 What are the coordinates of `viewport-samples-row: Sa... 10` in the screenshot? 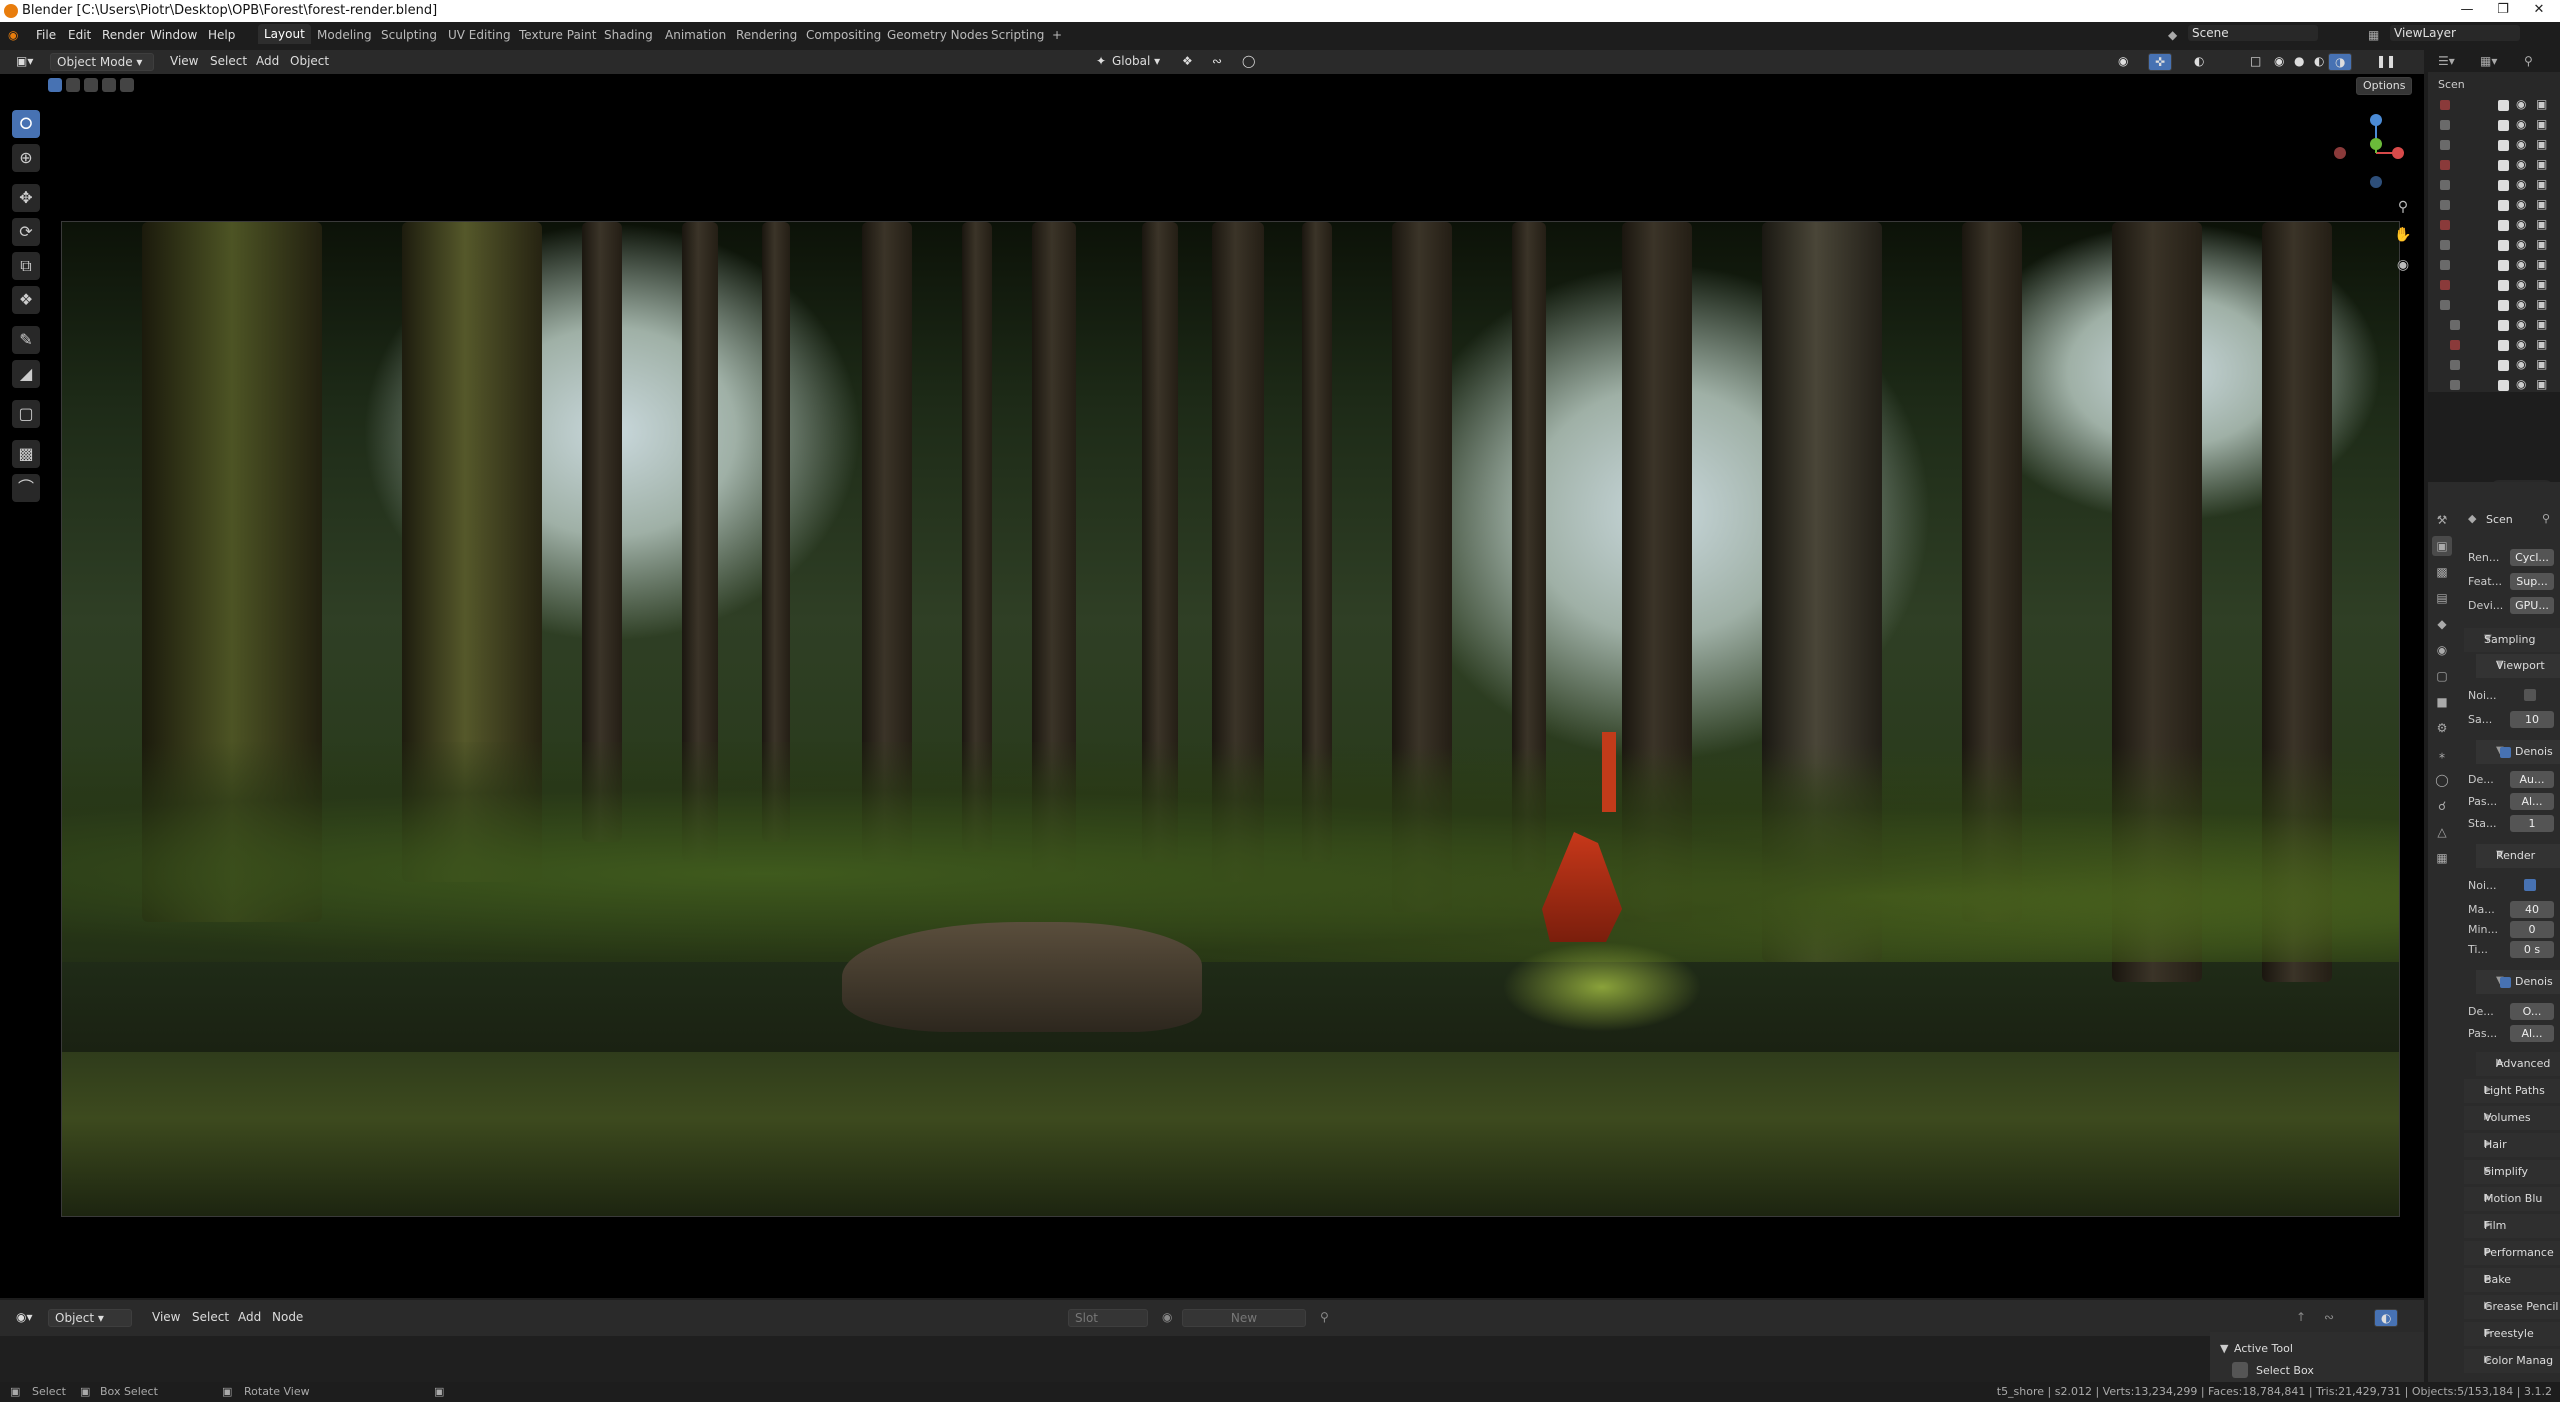 It's located at (2514, 720).